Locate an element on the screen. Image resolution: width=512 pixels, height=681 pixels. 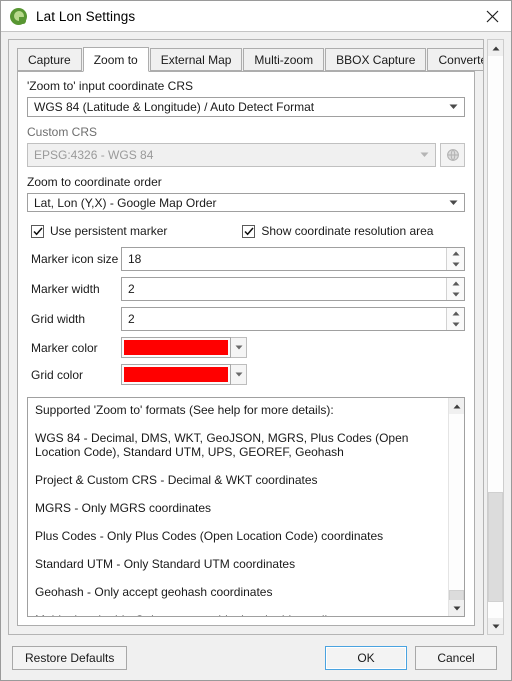
cancel-button: Cancel is located at coordinates (456, 657).